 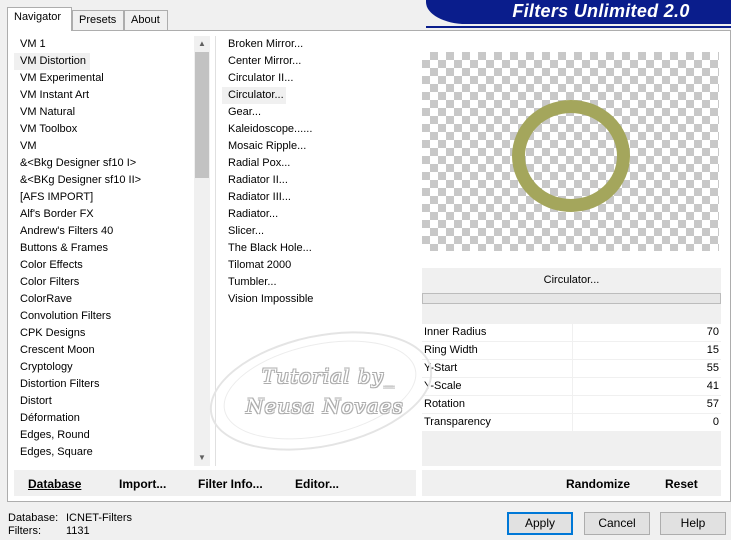 I want to click on param-slider-row: Transparency 0, so click(x=571, y=423).